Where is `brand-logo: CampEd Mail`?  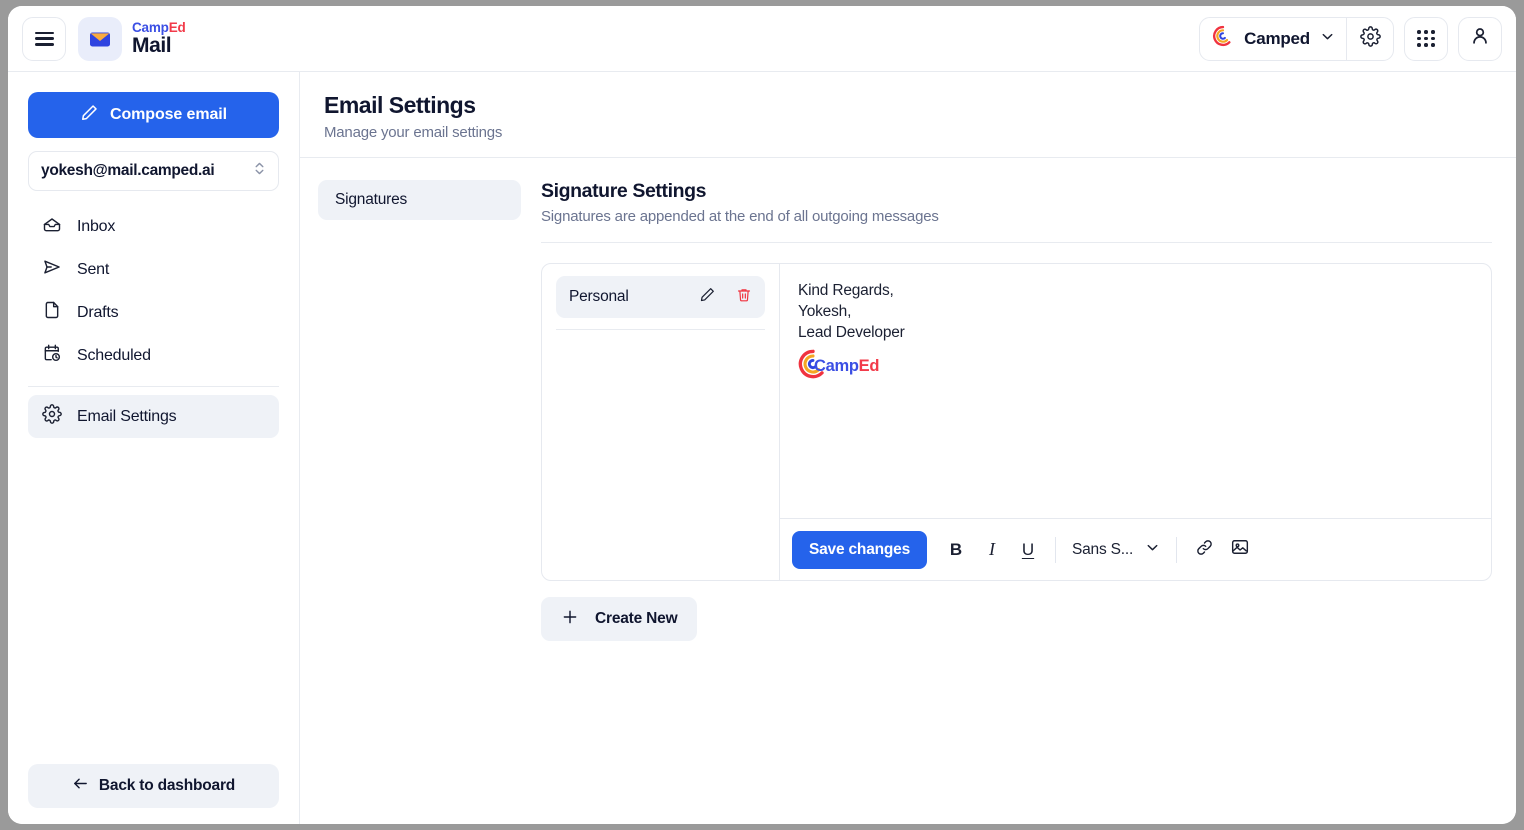
brand-logo: CampEd Mail is located at coordinates (132, 38).